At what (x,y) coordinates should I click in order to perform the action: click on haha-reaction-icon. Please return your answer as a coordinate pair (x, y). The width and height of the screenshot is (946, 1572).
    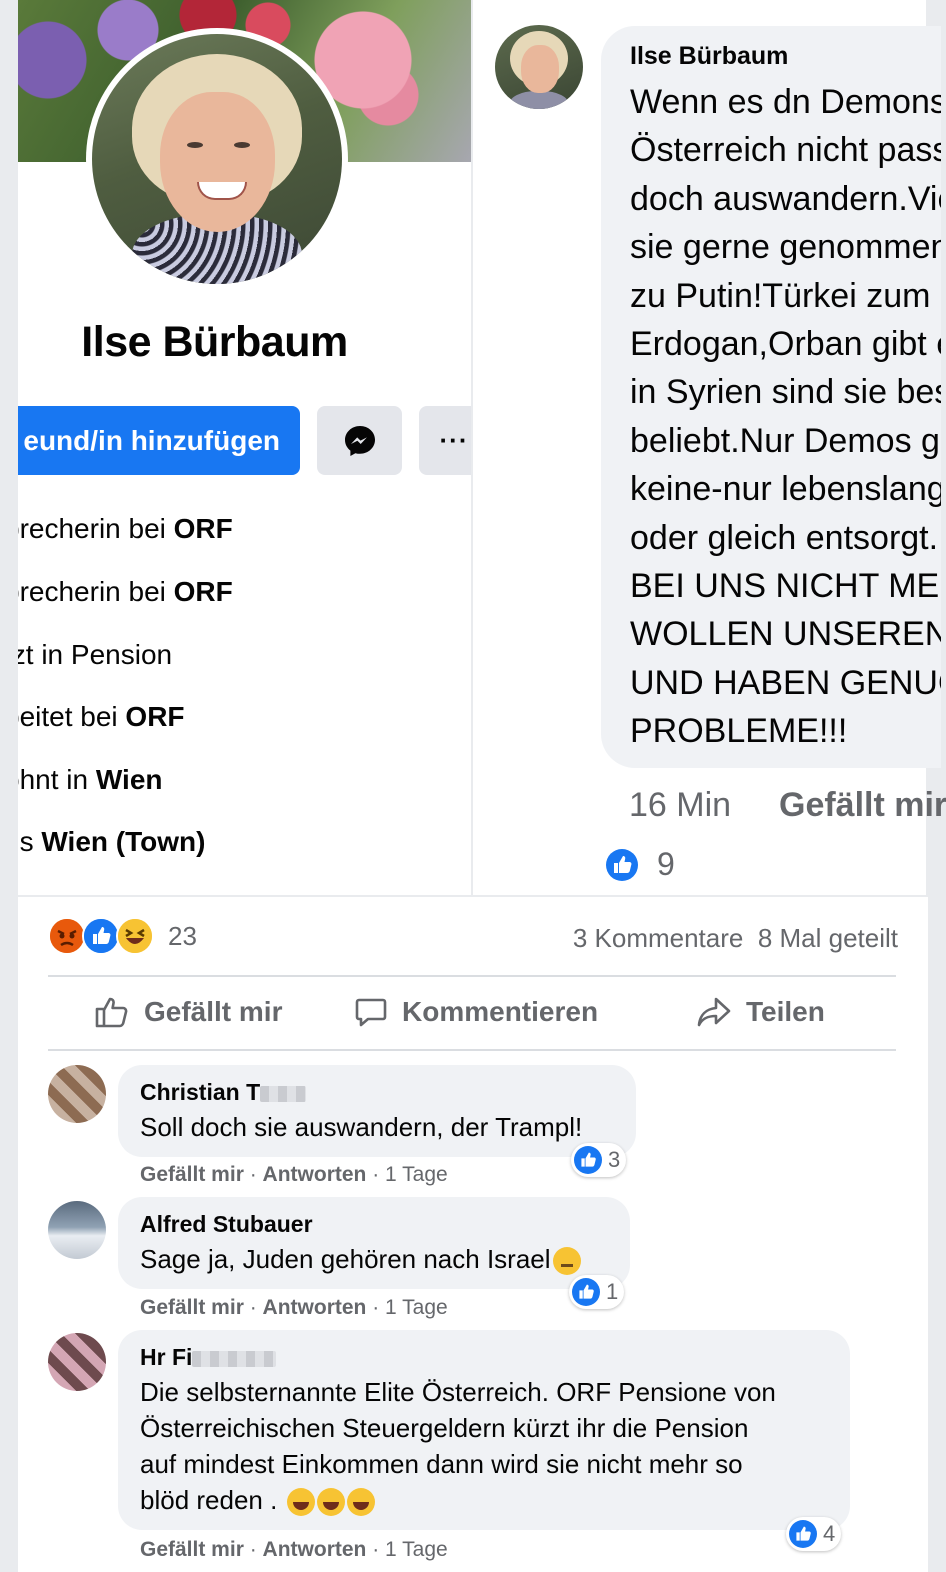
    Looking at the image, I should click on (135, 936).